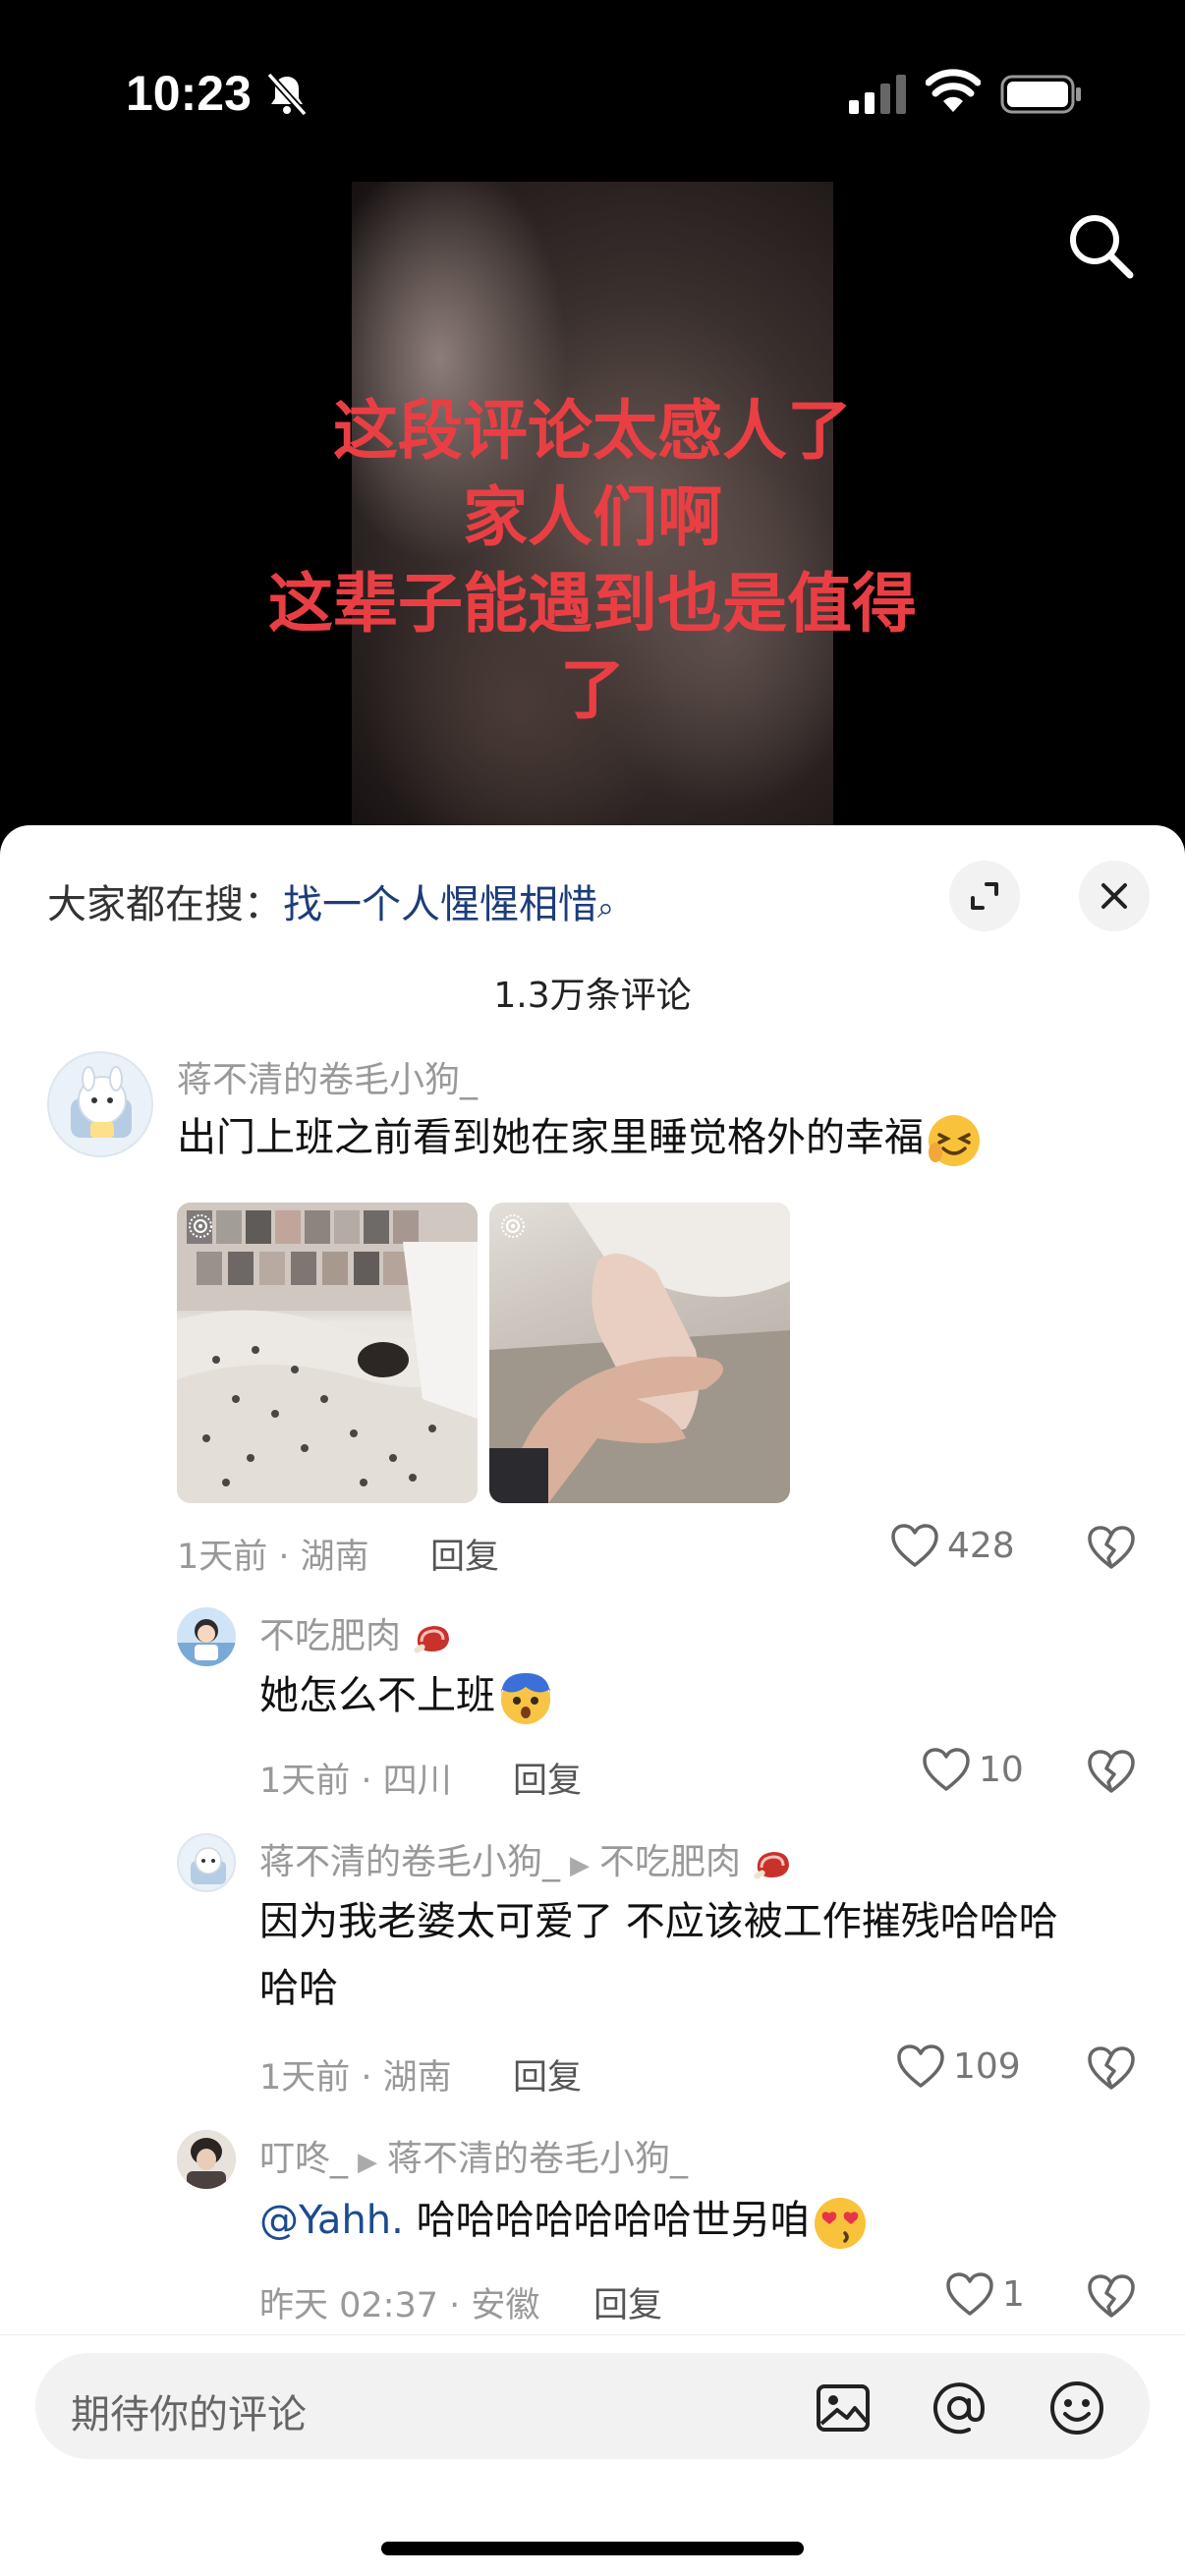 The width and height of the screenshot is (1185, 2576). I want to click on like-count: 1, so click(1014, 2294).